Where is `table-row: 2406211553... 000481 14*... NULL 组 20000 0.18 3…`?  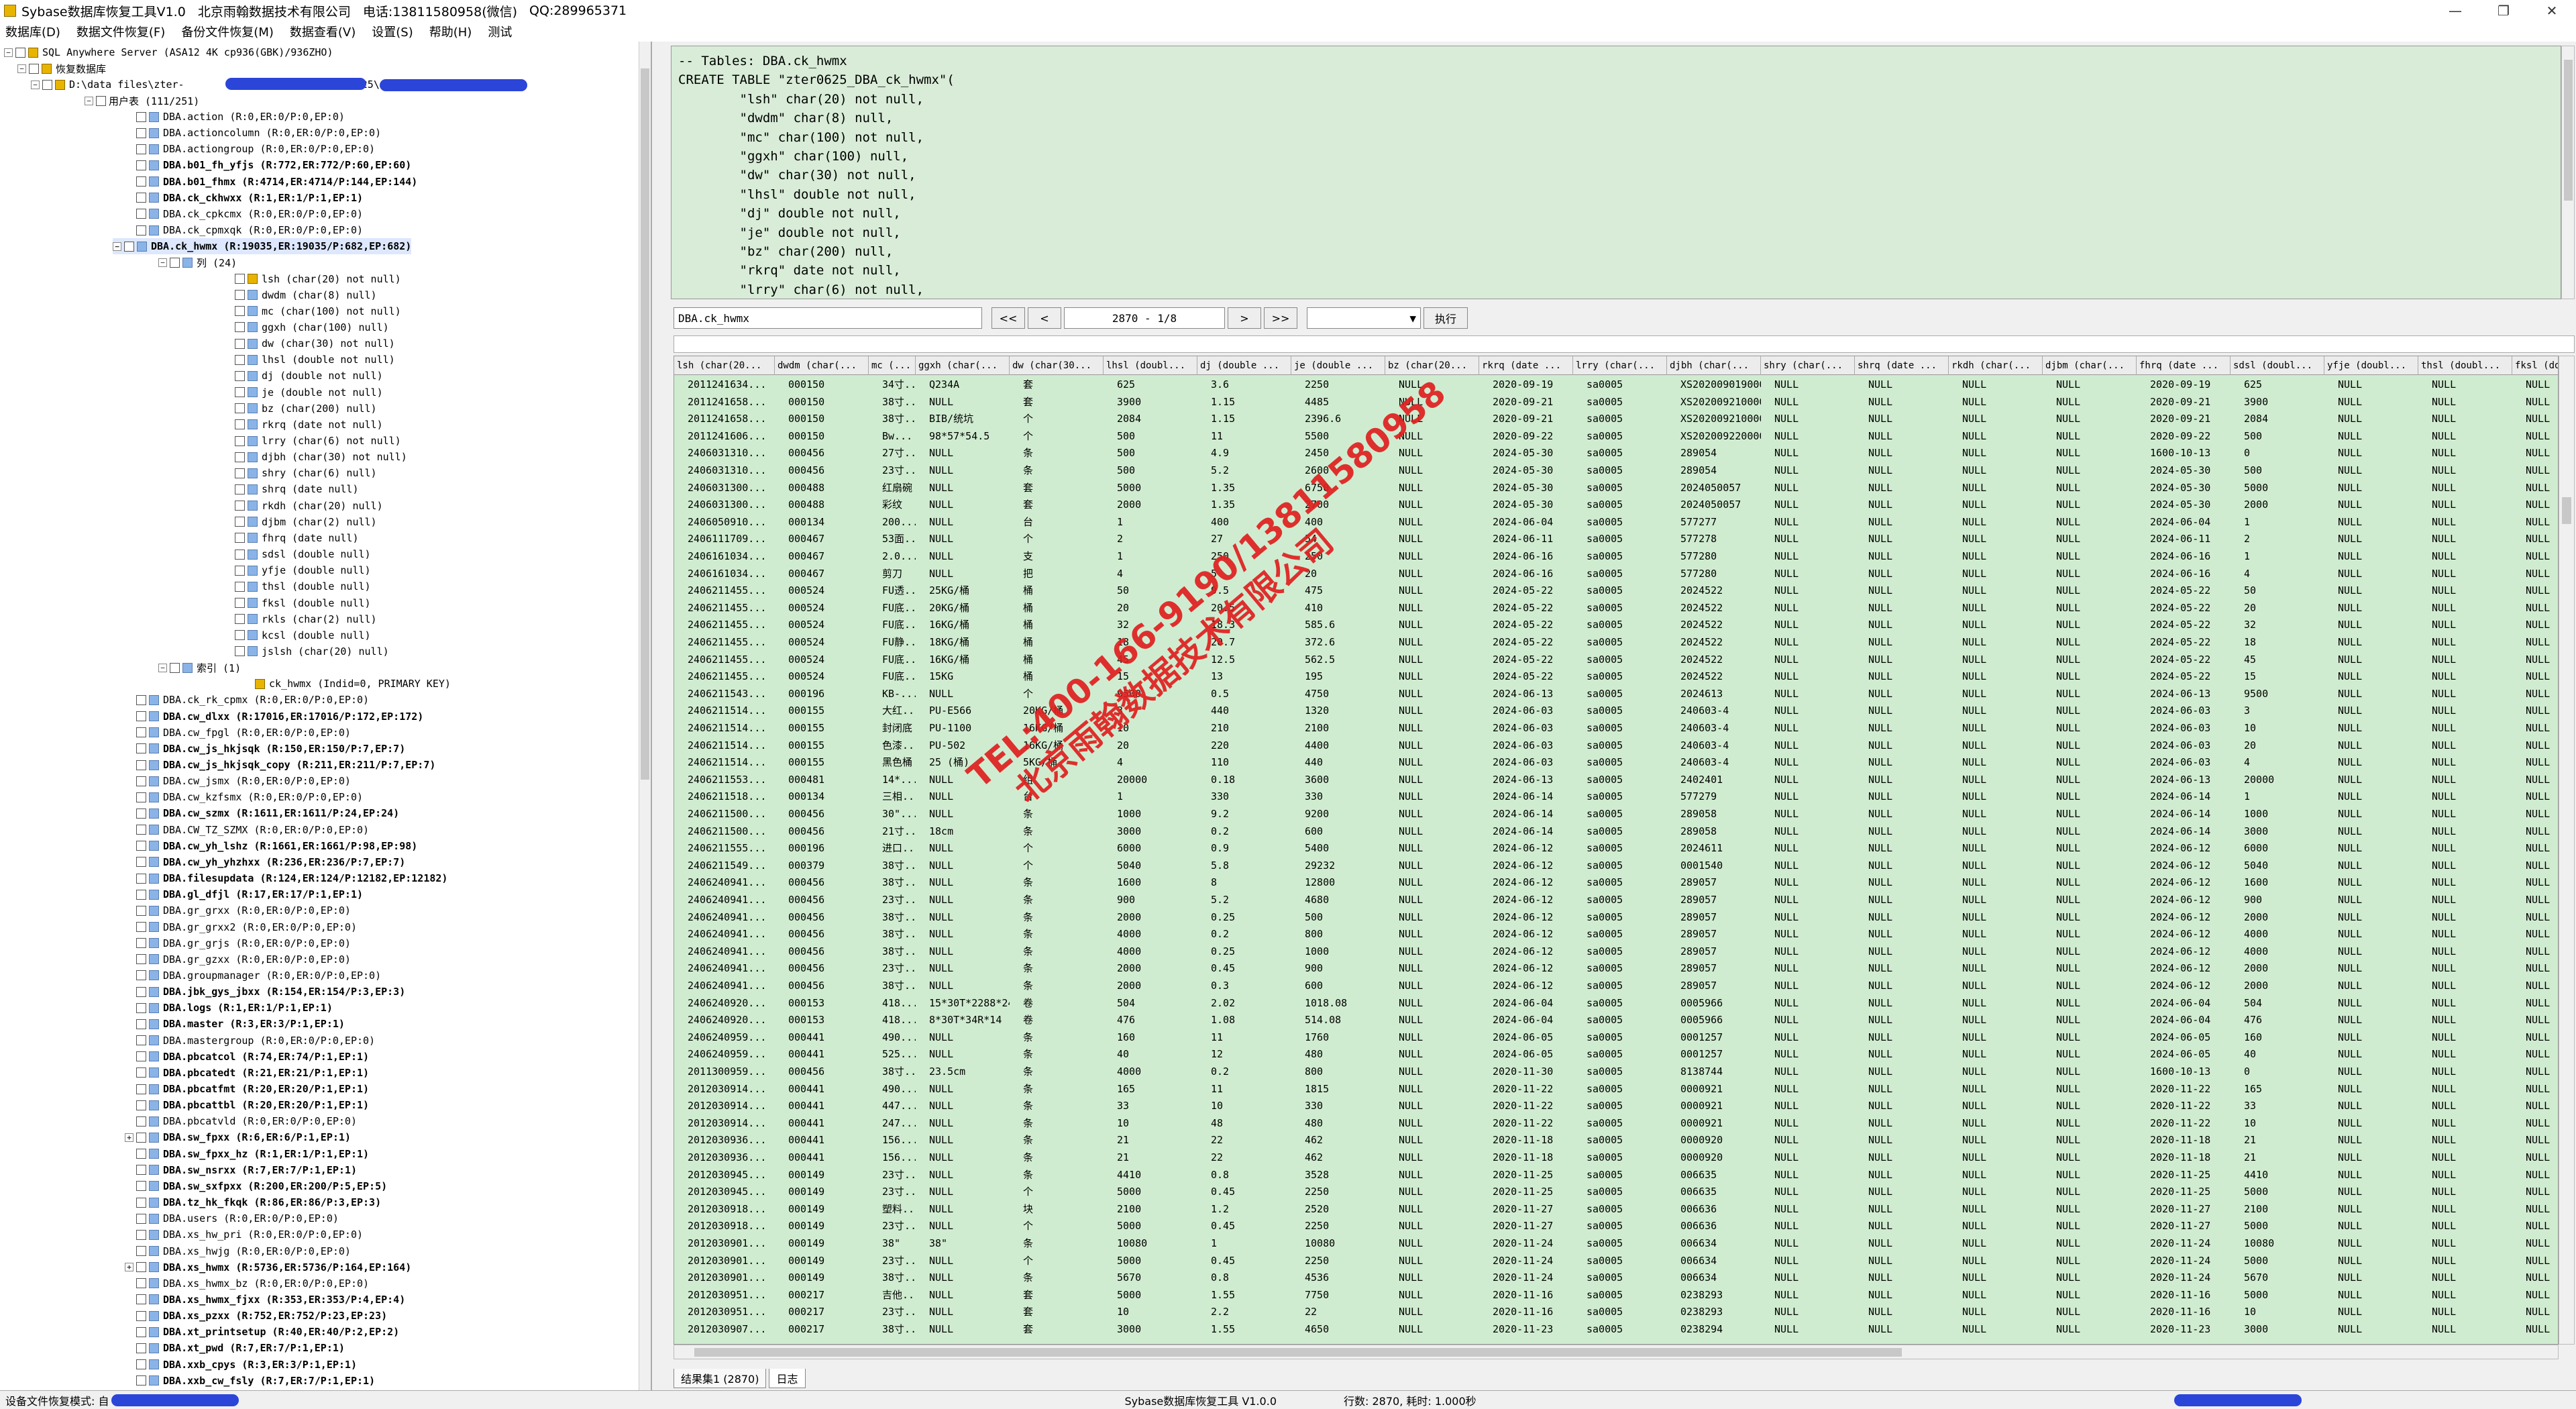
table-row: 2406211553... 000481 14*... NULL 组 20000 0.18 3… is located at coordinates (1616, 780).